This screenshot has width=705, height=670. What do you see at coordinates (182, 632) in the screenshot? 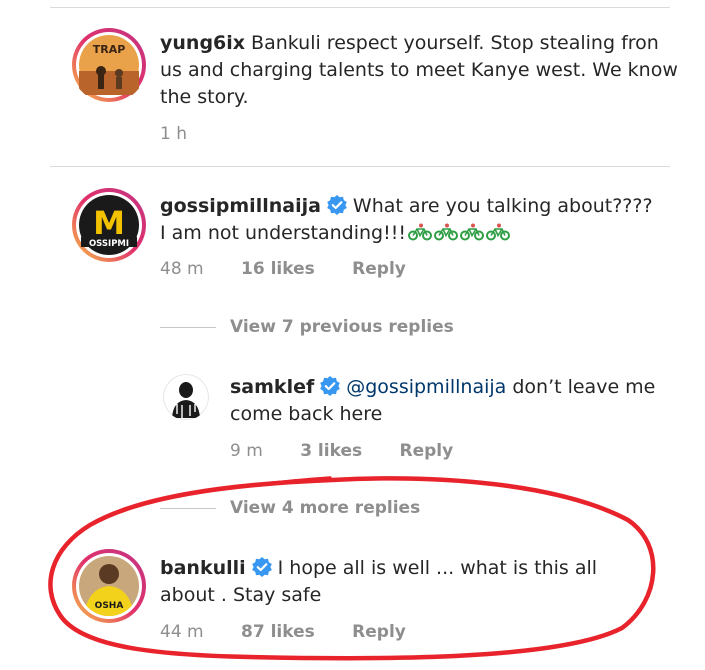
I see `timestamp: 44 m` at bounding box center [182, 632].